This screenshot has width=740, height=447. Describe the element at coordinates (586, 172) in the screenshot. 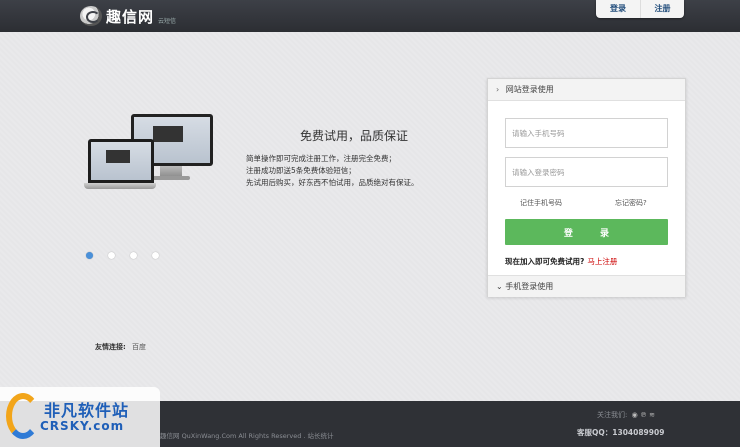

I see `password-input` at that location.